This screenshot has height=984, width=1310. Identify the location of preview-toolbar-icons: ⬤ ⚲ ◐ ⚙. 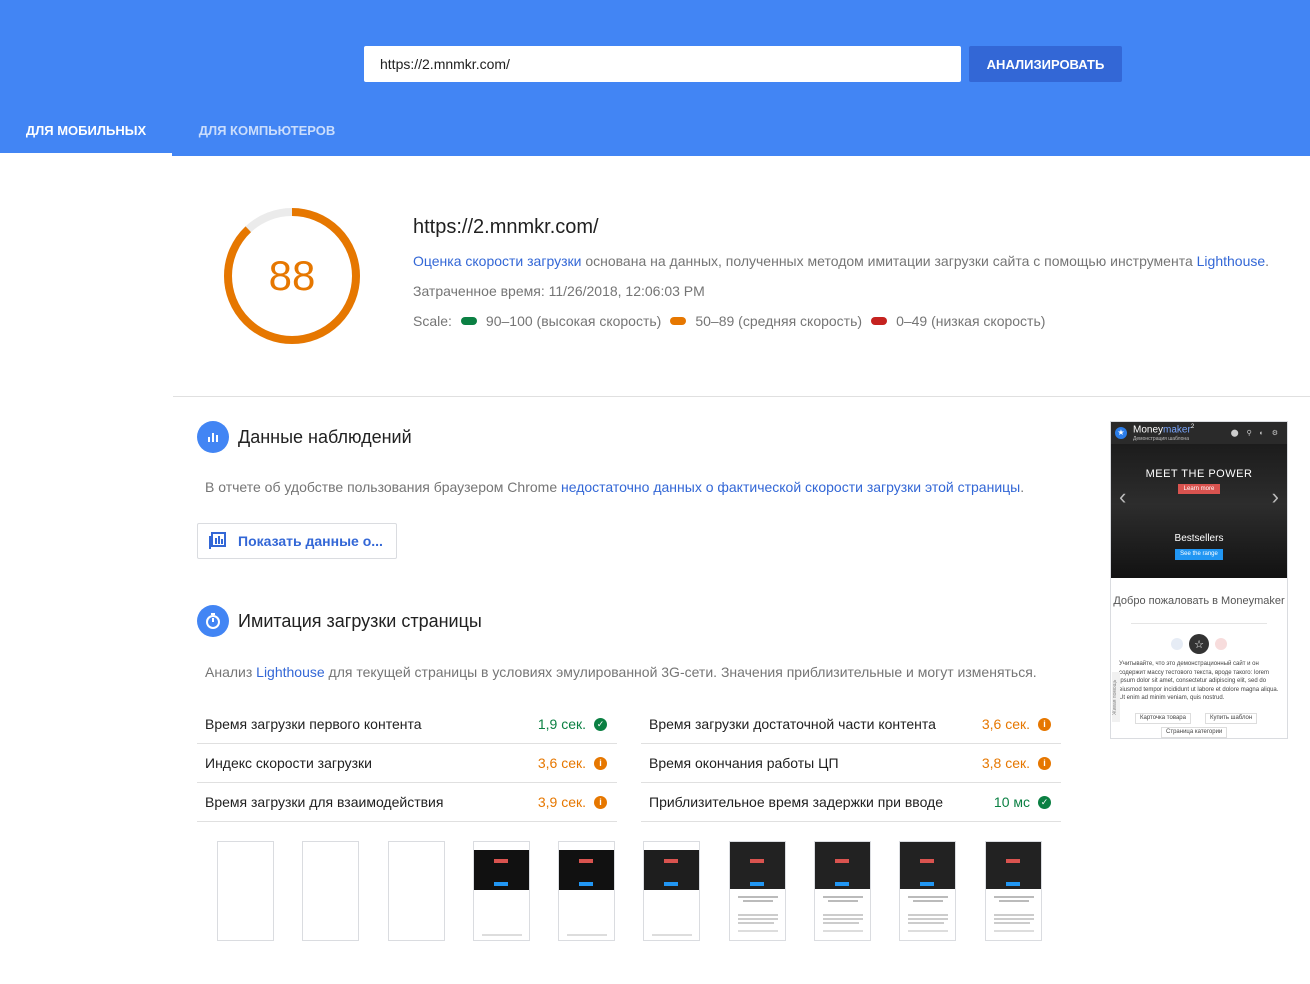
(1255, 433).